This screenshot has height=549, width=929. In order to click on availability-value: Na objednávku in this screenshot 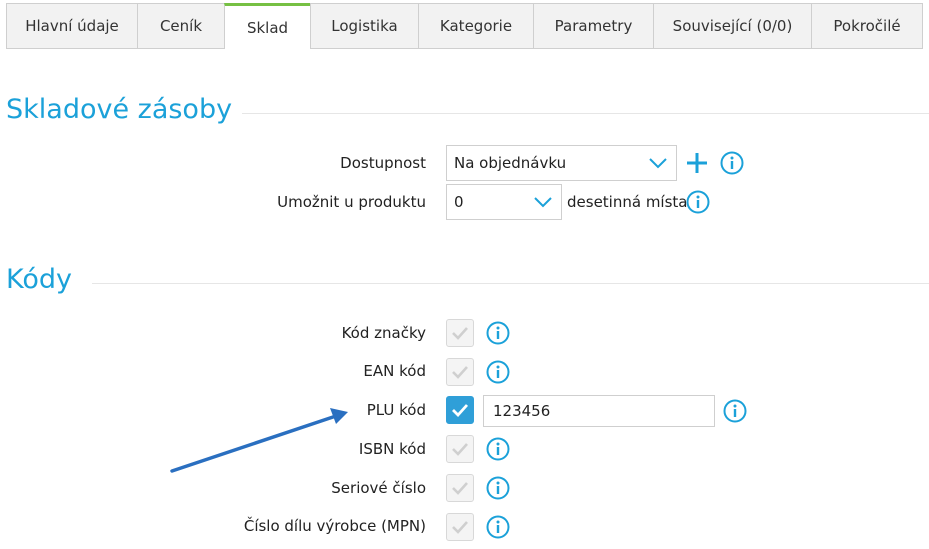, I will do `click(510, 163)`.